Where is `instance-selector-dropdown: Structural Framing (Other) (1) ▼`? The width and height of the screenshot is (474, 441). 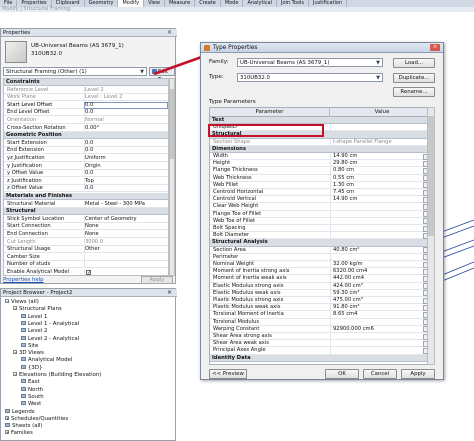
instance-selector-dropdown: Structural Framing (Other) (1) ▼ is located at coordinates (75, 71).